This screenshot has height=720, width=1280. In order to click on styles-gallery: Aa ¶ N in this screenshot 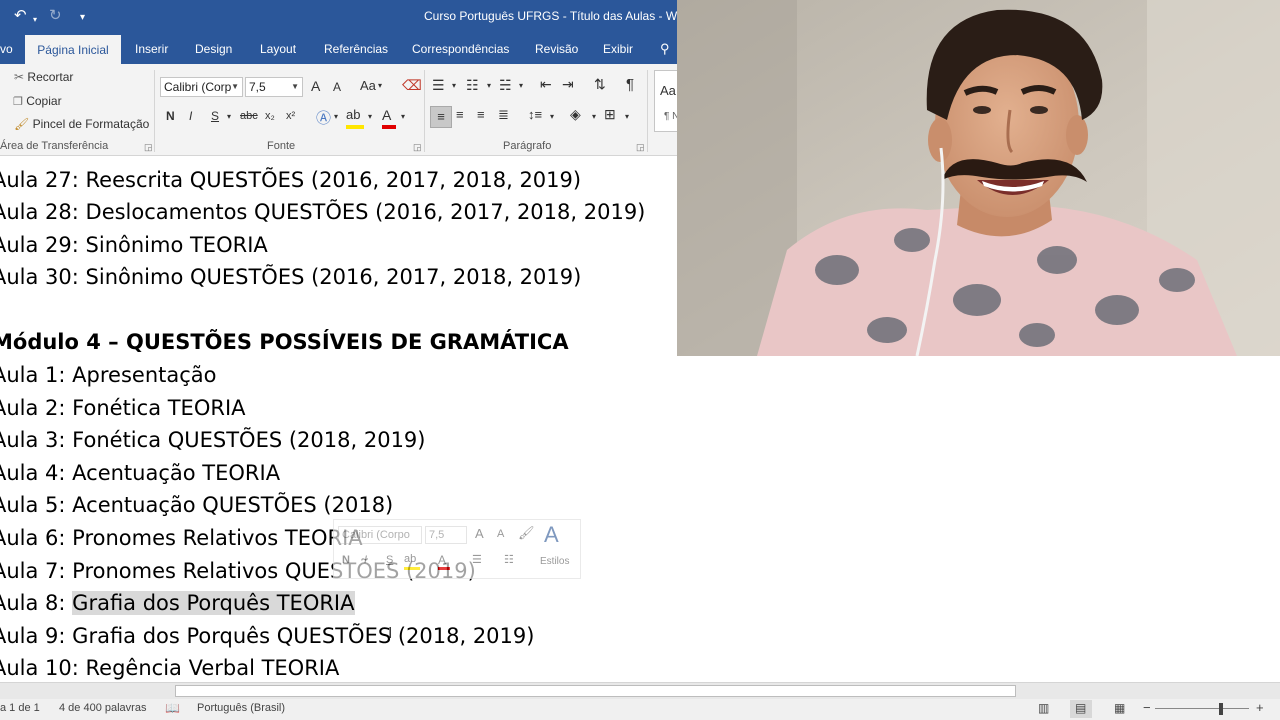, I will do `click(665, 101)`.